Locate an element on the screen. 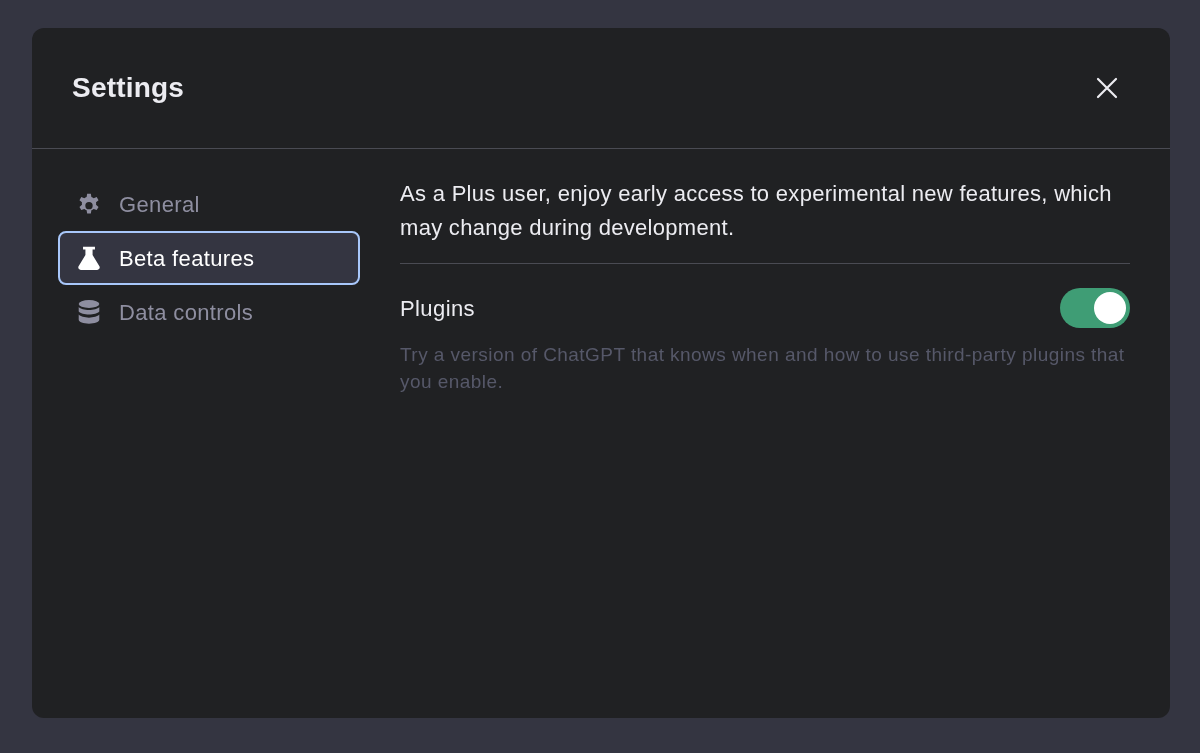 Image resolution: width=1200 pixels, height=753 pixels. intro-text: As a Plus user, enjoy early access to experimental new features, which may change during development. is located at coordinates (756, 211).